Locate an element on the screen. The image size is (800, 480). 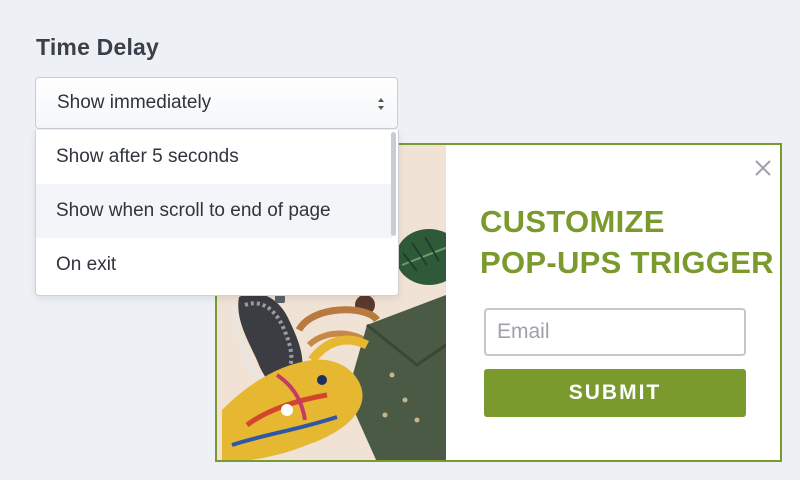
option-after-5-seconds: Show after 5 seconds is located at coordinates (214, 157).